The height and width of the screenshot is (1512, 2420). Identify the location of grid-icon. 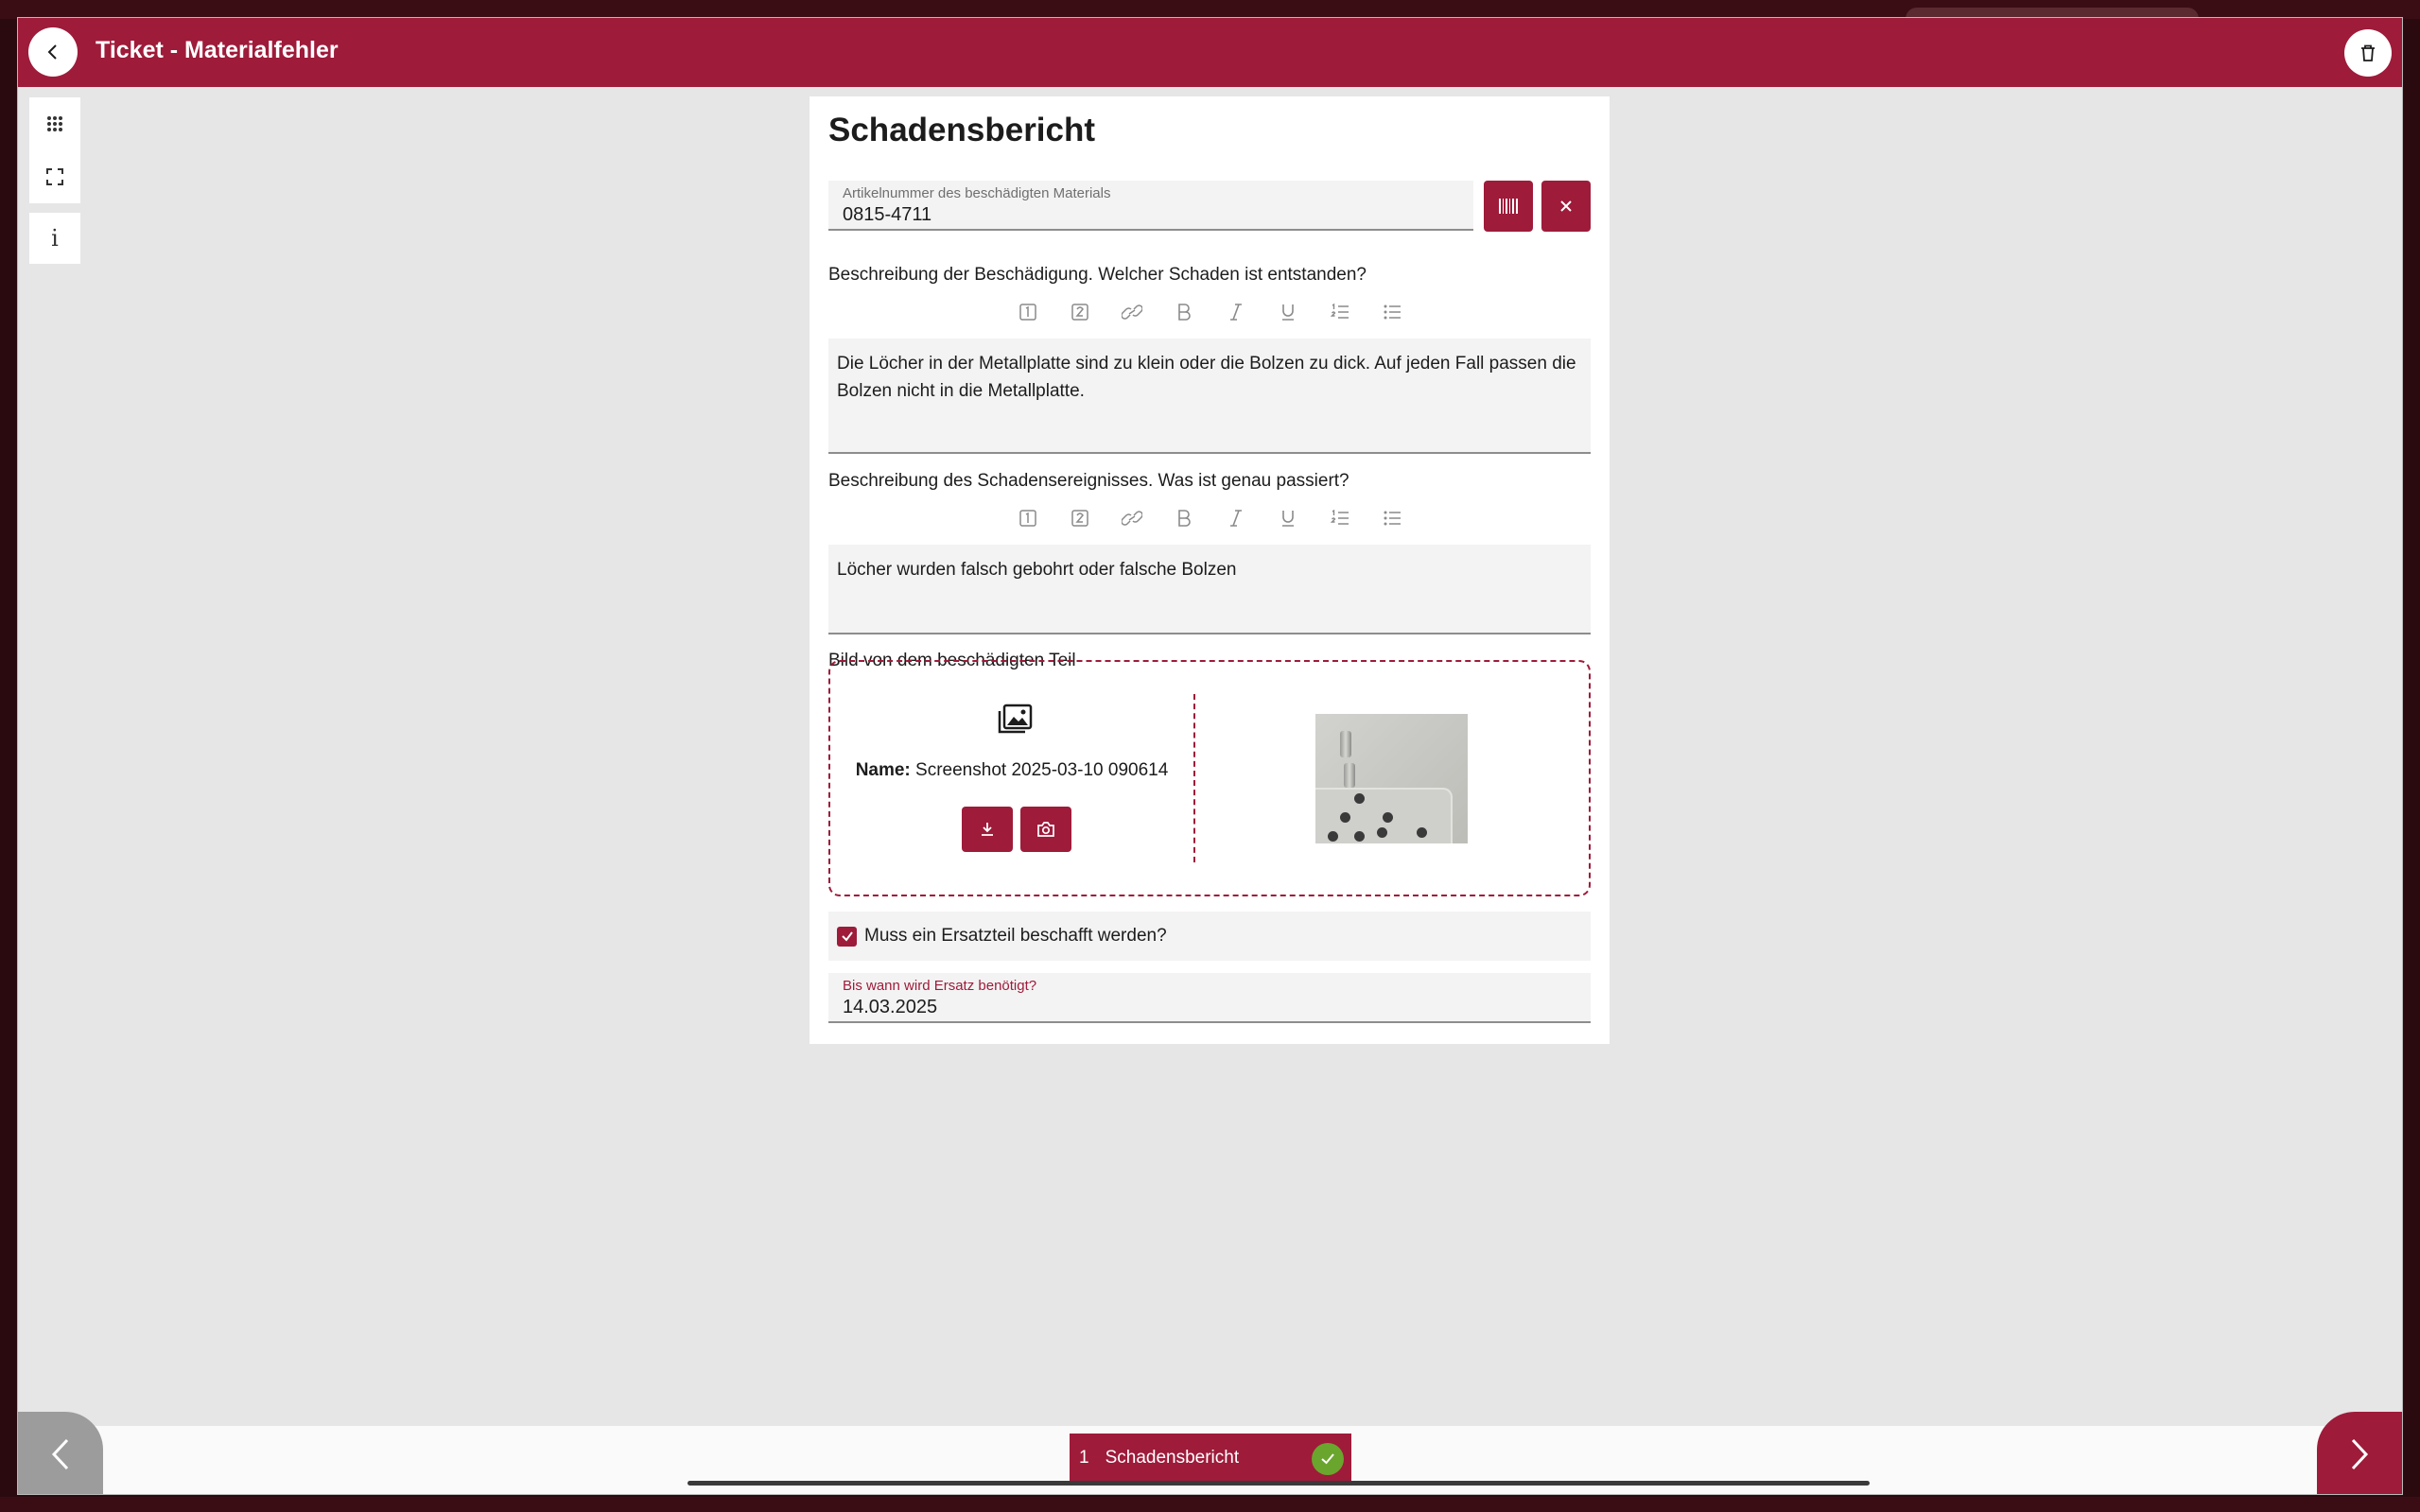
(54, 123).